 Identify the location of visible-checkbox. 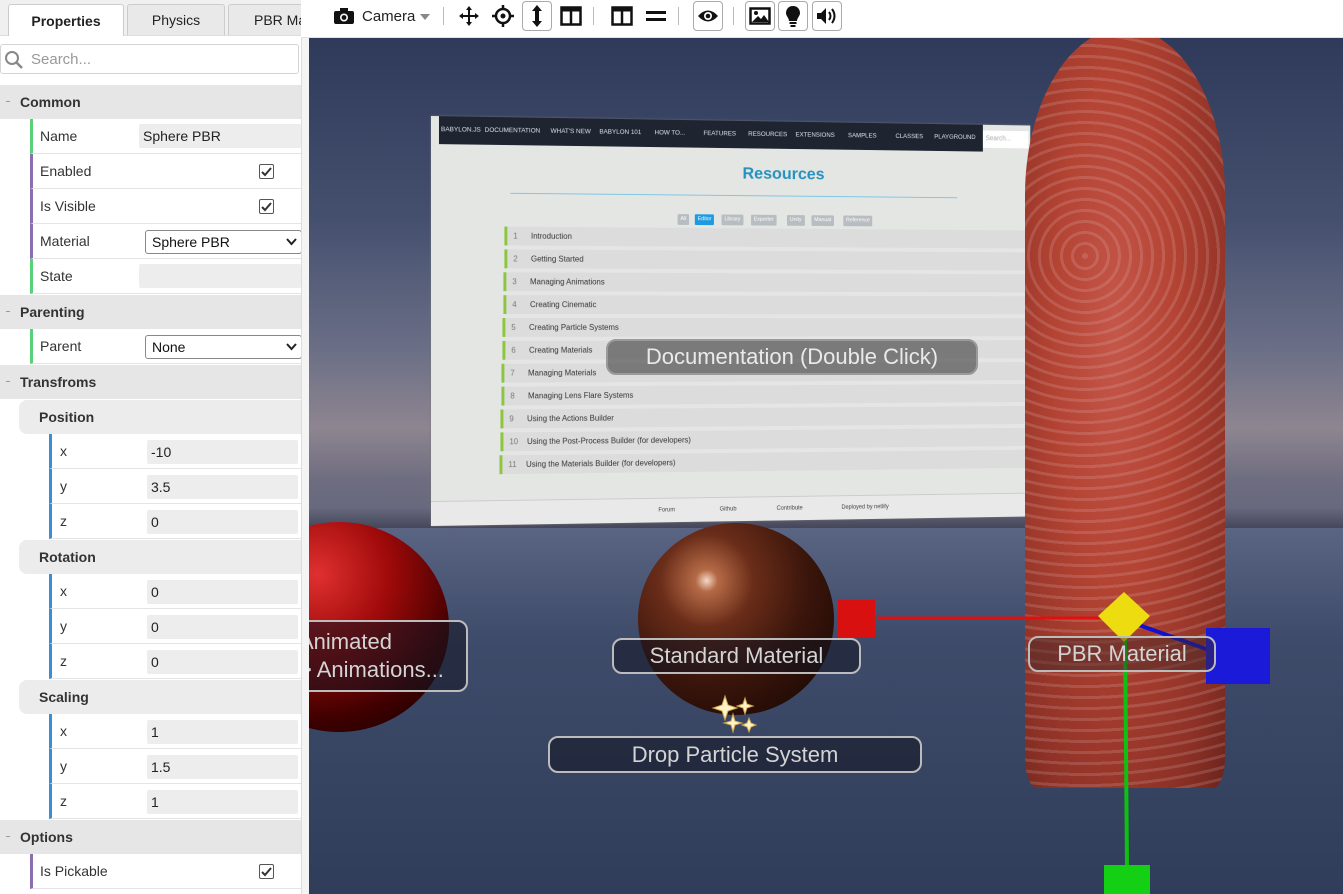
(266, 206).